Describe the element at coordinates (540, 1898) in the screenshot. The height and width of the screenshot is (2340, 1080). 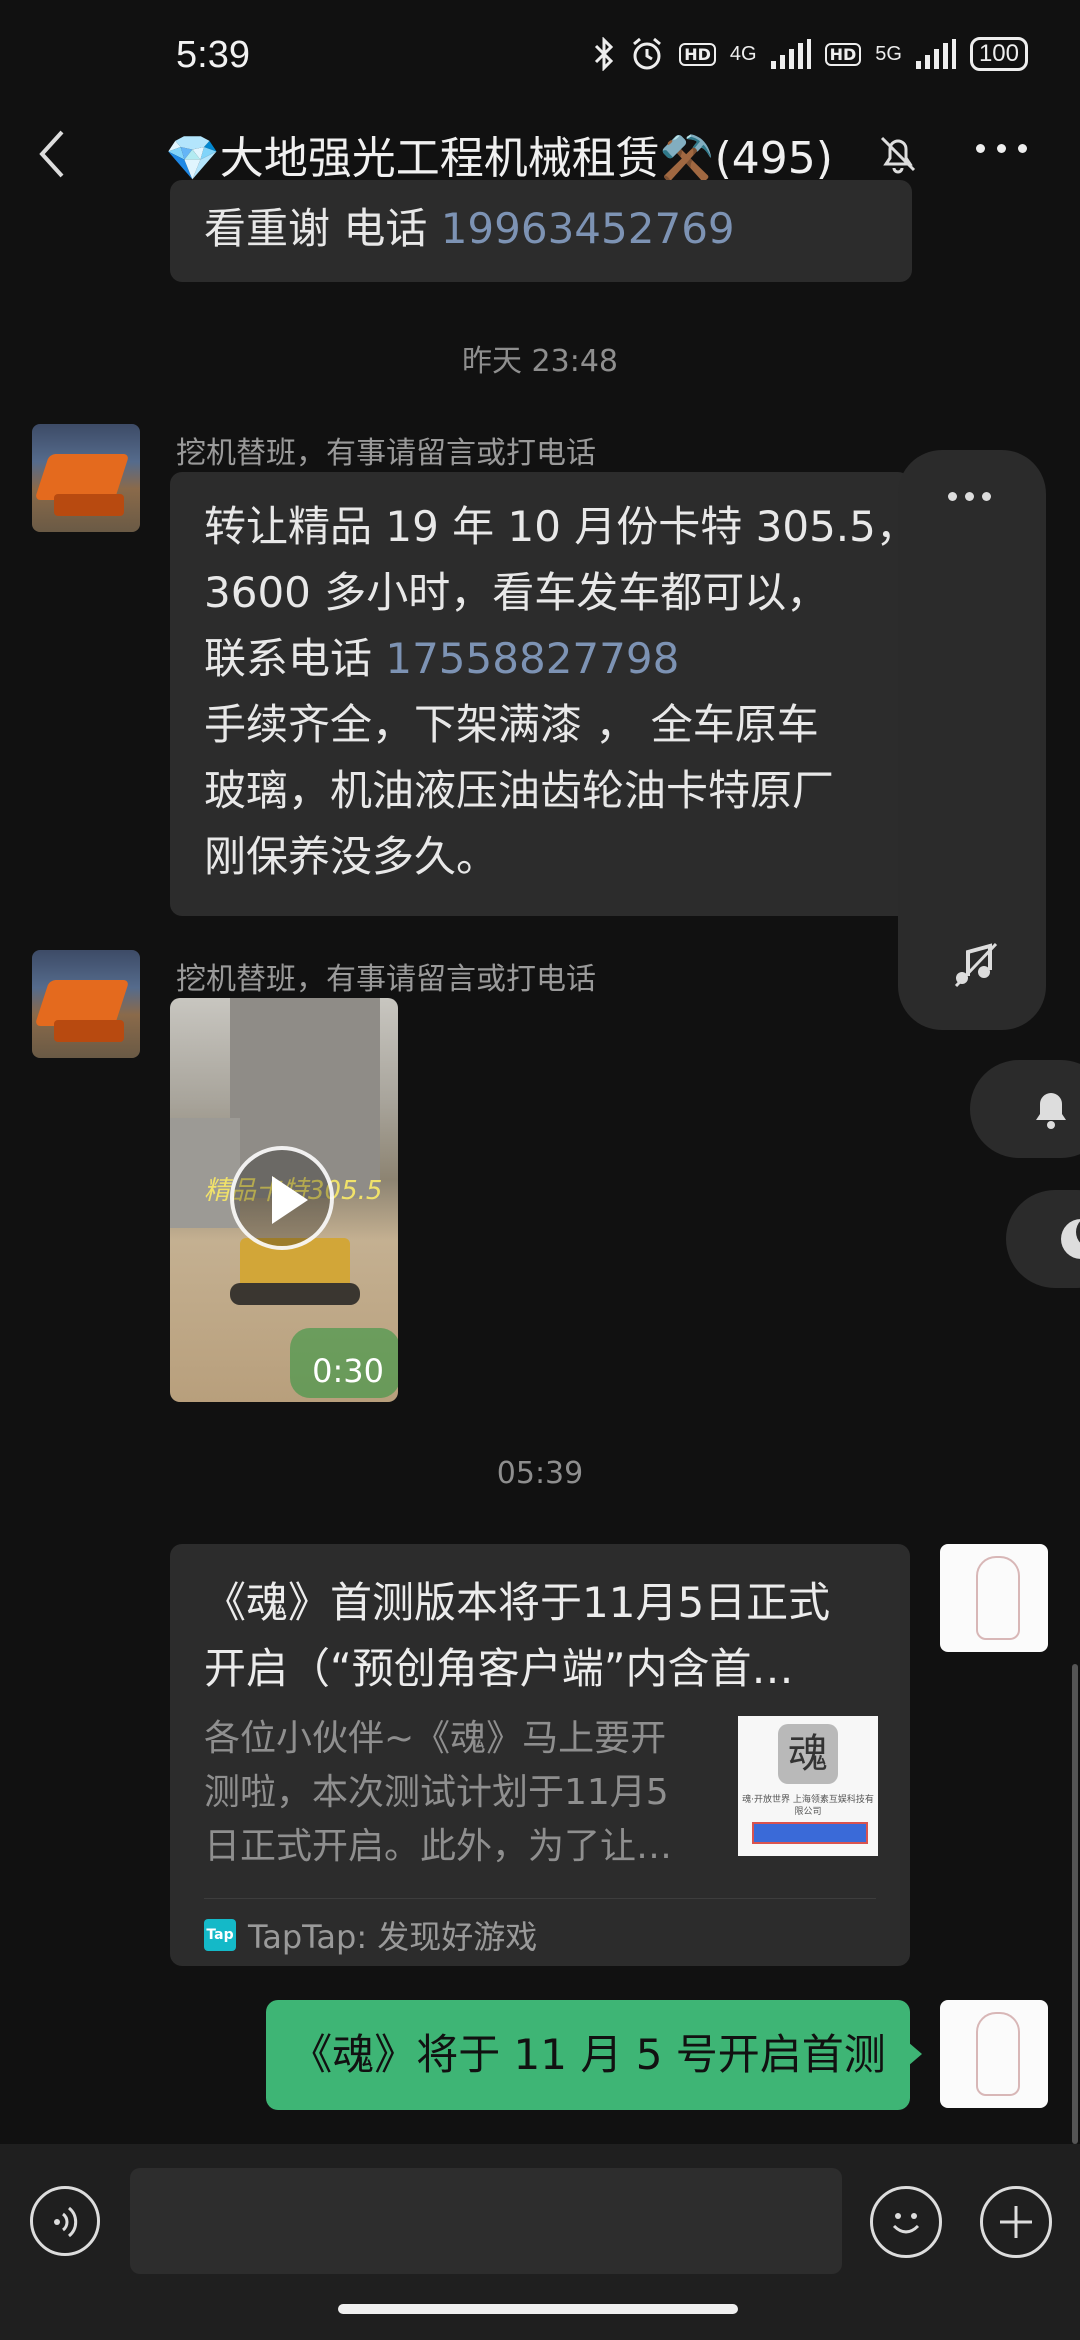
I see `card-divider` at that location.